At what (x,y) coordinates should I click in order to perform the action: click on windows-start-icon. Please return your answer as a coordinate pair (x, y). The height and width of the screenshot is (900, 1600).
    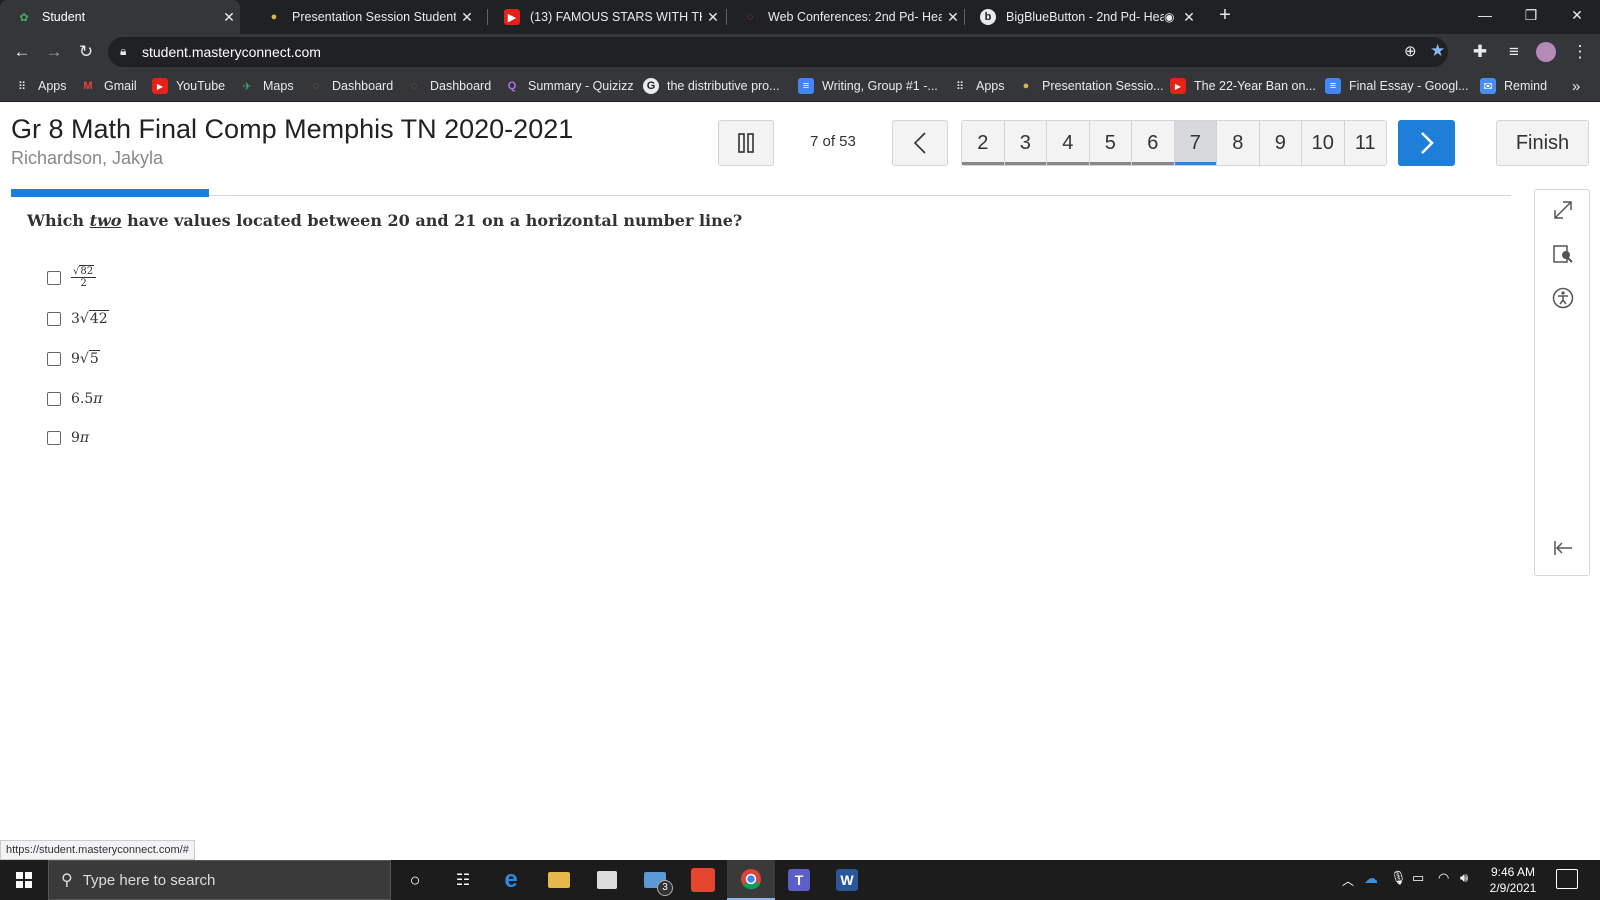
    Looking at the image, I should click on (24, 880).